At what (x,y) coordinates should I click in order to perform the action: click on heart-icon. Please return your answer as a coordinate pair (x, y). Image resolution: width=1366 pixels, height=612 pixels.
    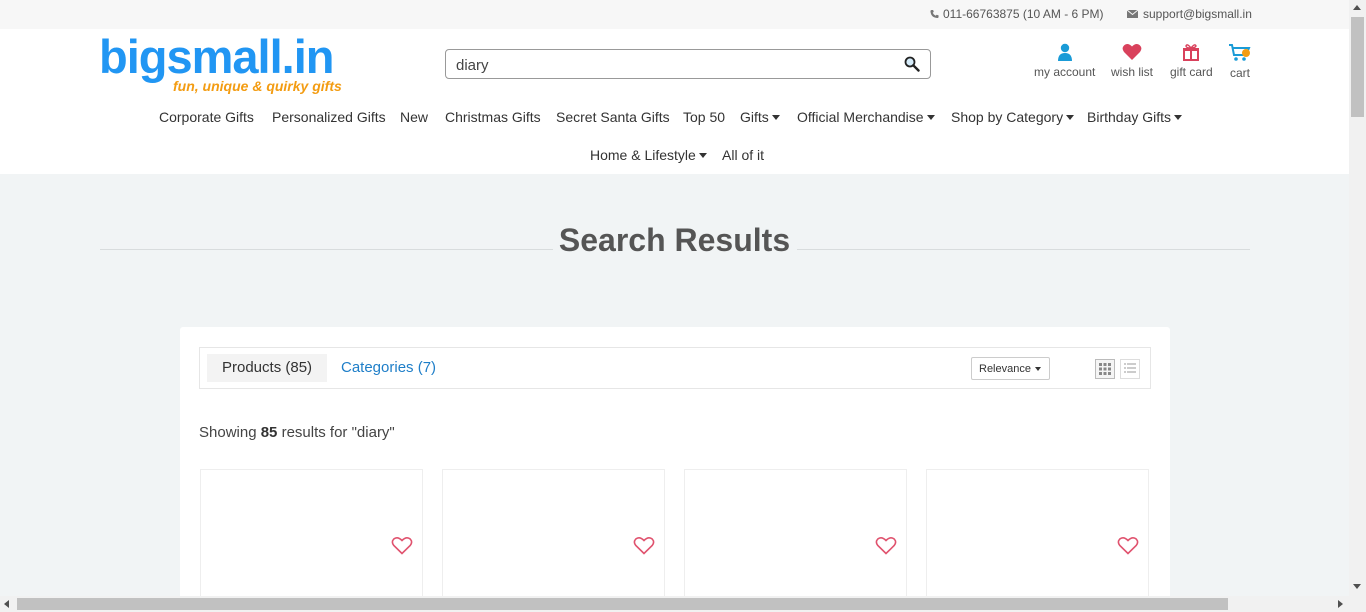
    Looking at the image, I should click on (1132, 52).